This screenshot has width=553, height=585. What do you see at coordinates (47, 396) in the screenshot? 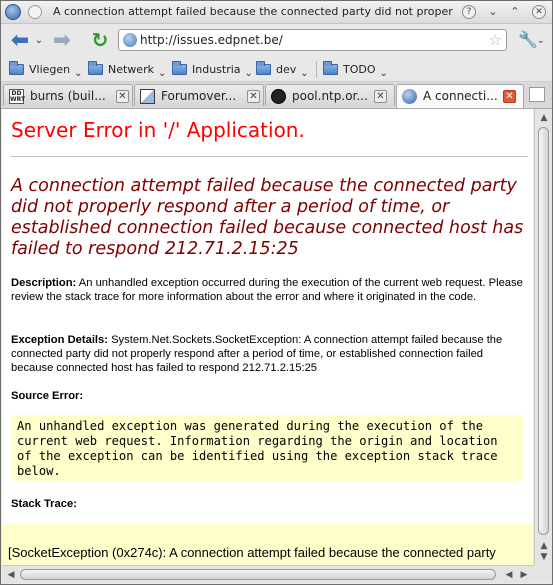
I see `source-error-label: Source Error:` at bounding box center [47, 396].